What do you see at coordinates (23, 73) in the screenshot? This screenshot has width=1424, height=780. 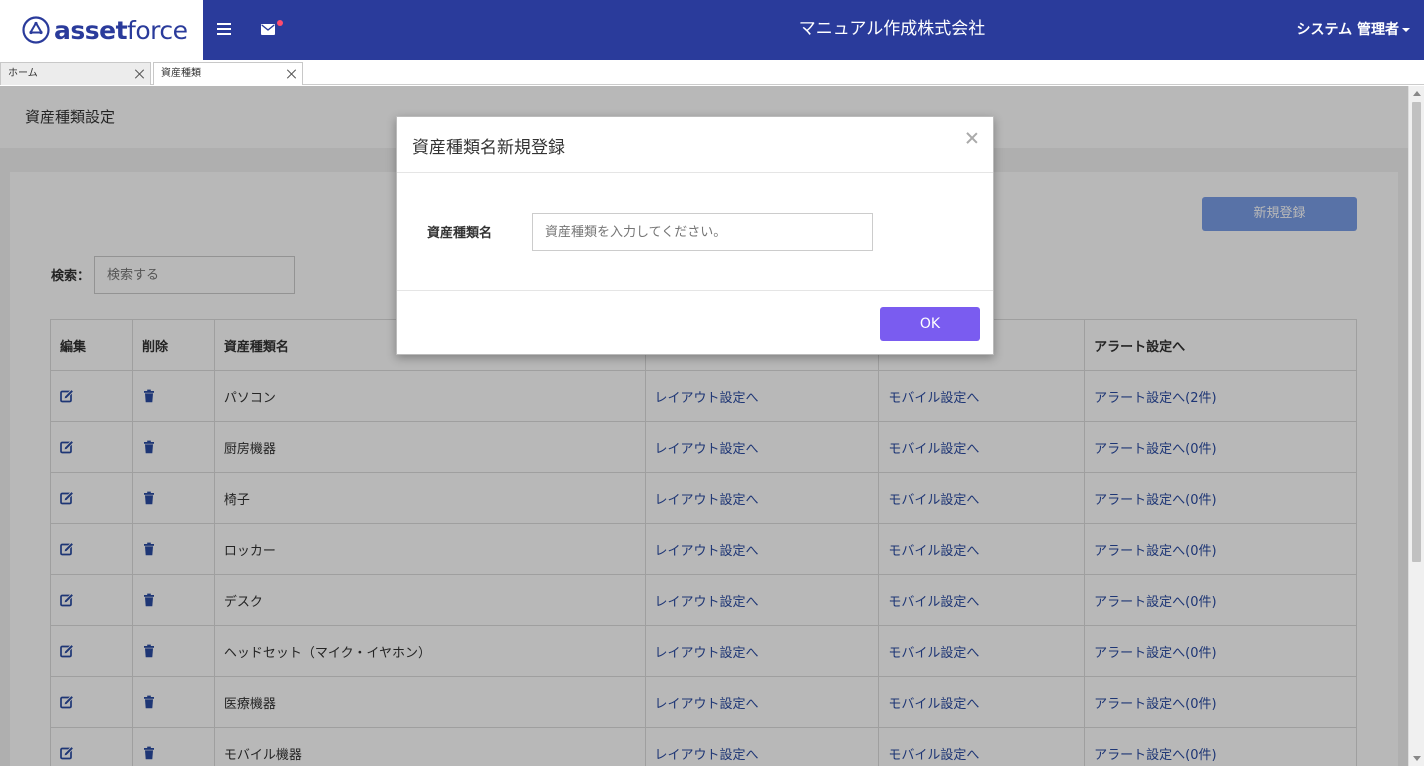 I see `tab-label: ホーム` at bounding box center [23, 73].